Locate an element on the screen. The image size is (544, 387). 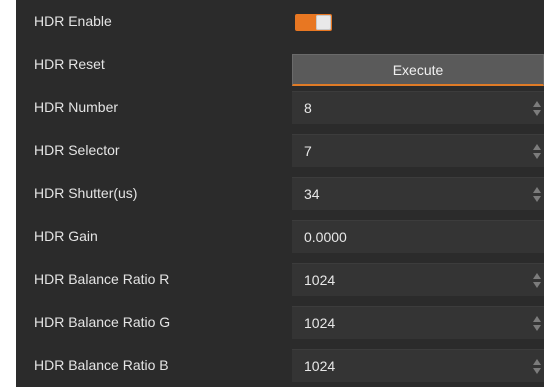
hdr-gain-label: HDR Gain is located at coordinates (66, 236).